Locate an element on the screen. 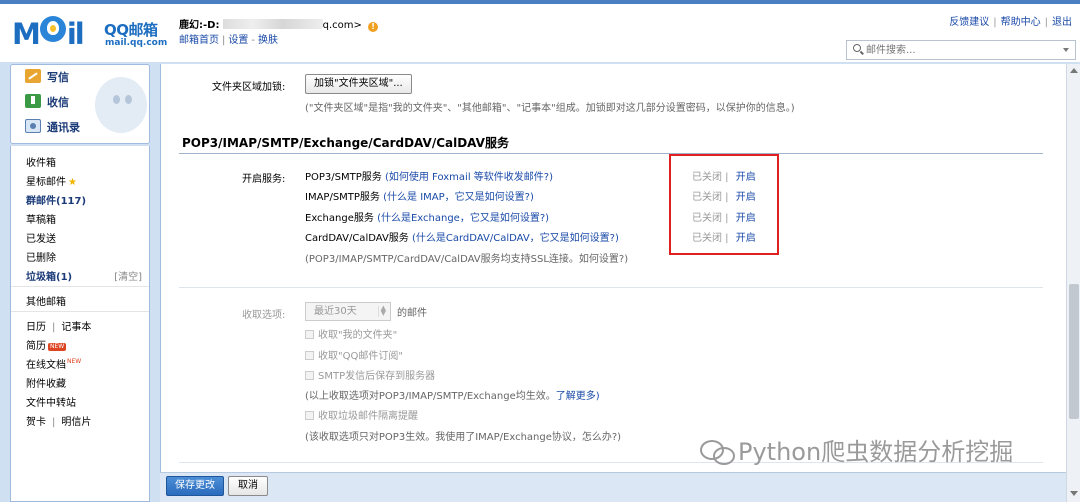 The width and height of the screenshot is (1080, 502). logout-link: 退出 is located at coordinates (1062, 22).